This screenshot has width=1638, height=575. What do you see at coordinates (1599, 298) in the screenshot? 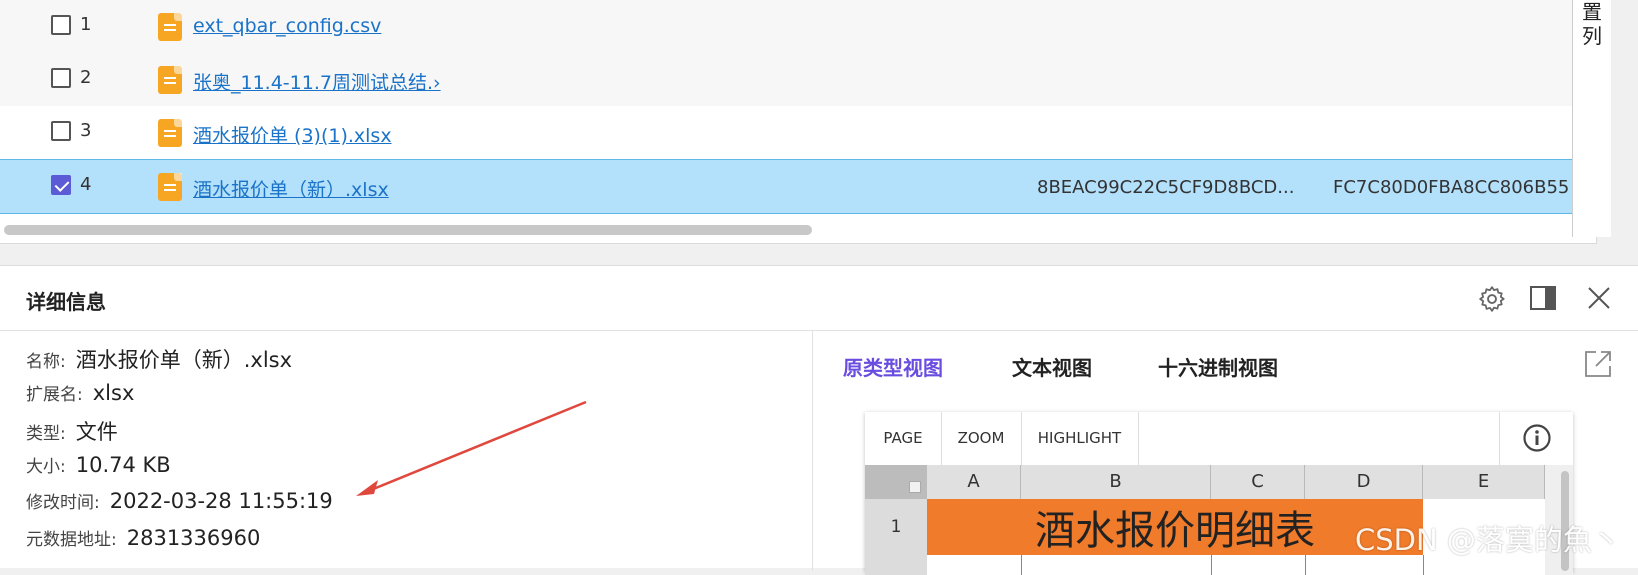
I see `close-icon` at bounding box center [1599, 298].